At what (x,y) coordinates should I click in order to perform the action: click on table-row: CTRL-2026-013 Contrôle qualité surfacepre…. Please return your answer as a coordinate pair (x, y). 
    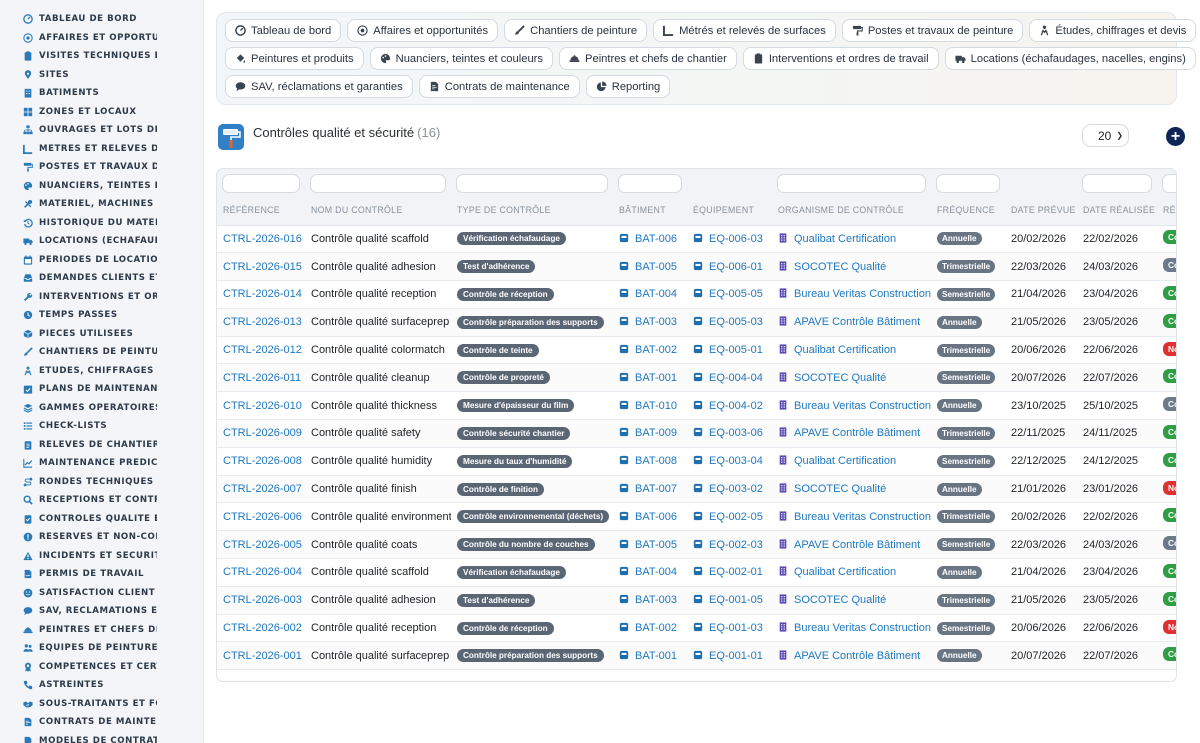
    Looking at the image, I should click on (696, 322).